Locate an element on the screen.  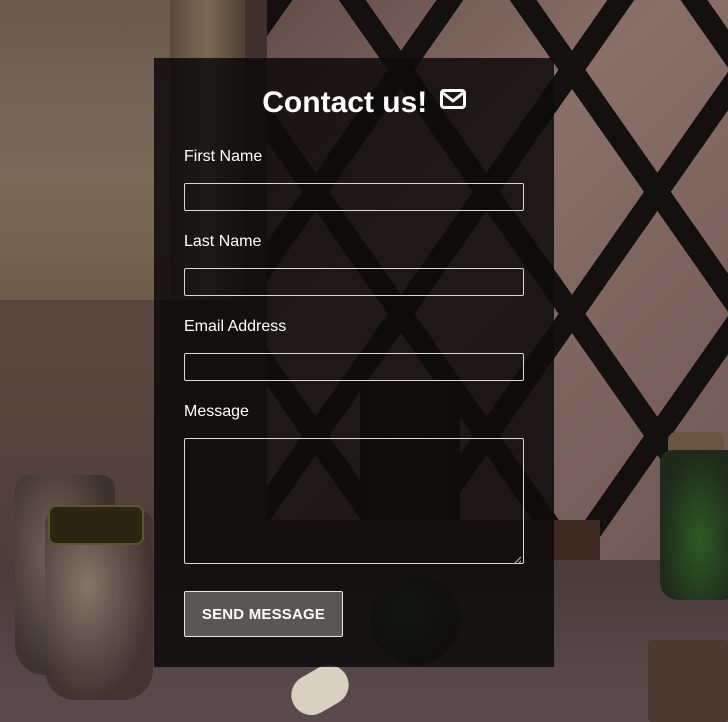
first-name-label: First Name is located at coordinates (223, 156).